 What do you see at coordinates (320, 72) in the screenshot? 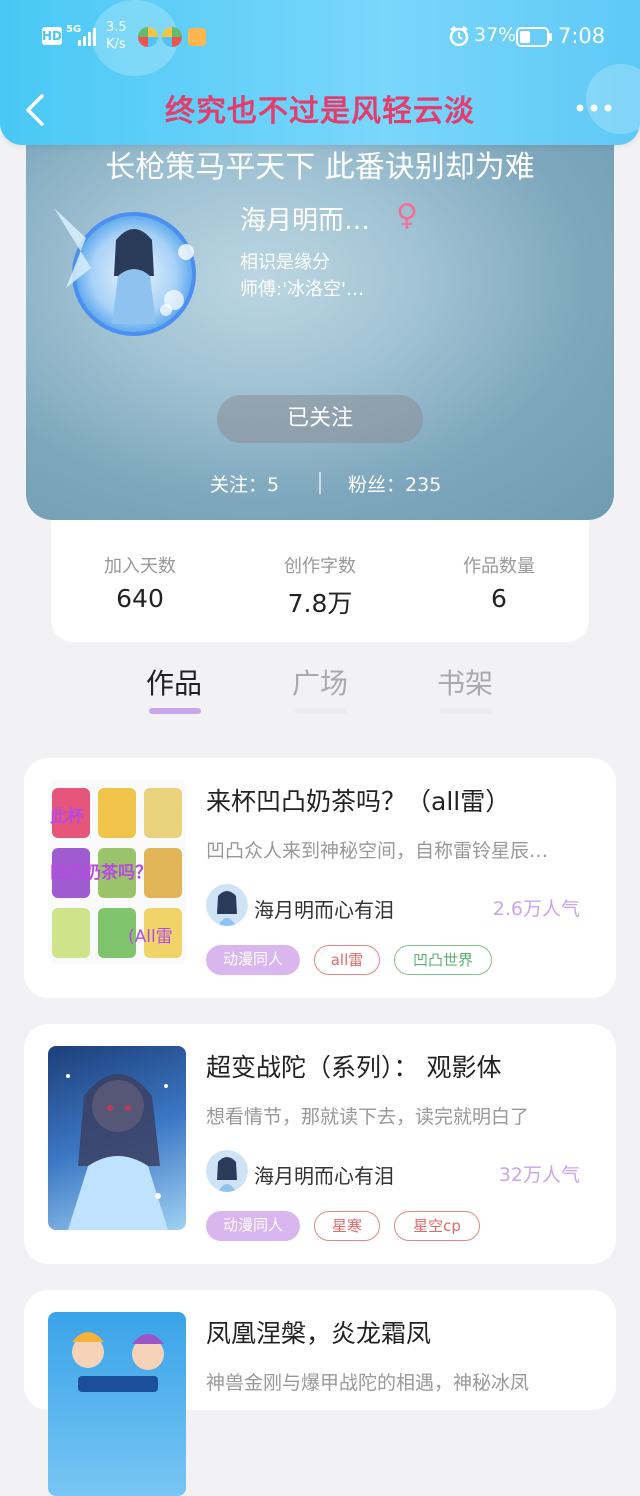
I see `header-bar: HD 5G 3.5 K/s 37% 7:08 终究也不过是风轻云淡` at bounding box center [320, 72].